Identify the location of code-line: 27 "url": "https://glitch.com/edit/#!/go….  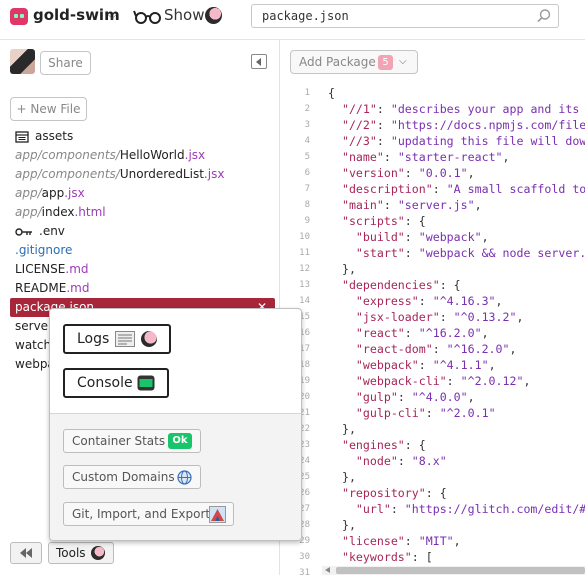
(432, 509).